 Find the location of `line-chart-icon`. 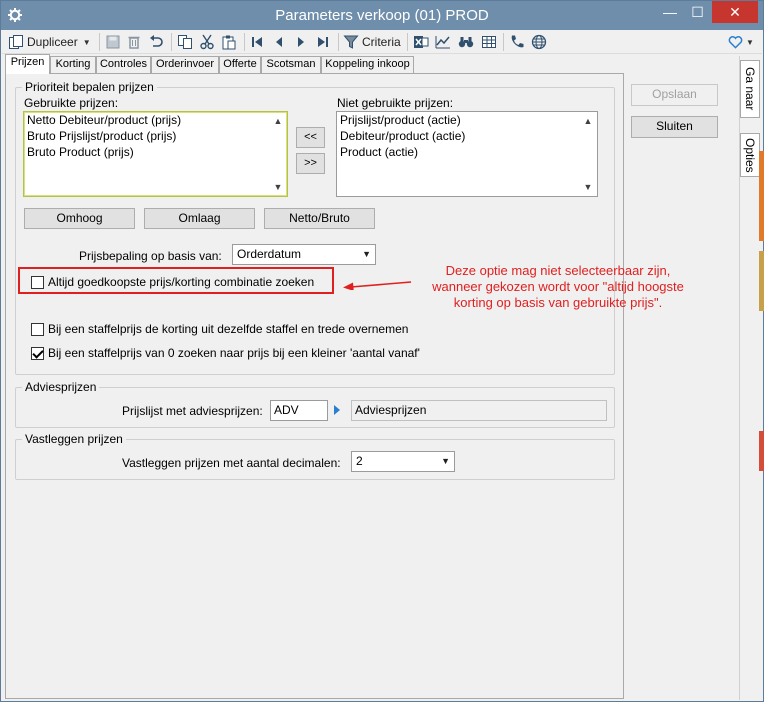

line-chart-icon is located at coordinates (442, 42).